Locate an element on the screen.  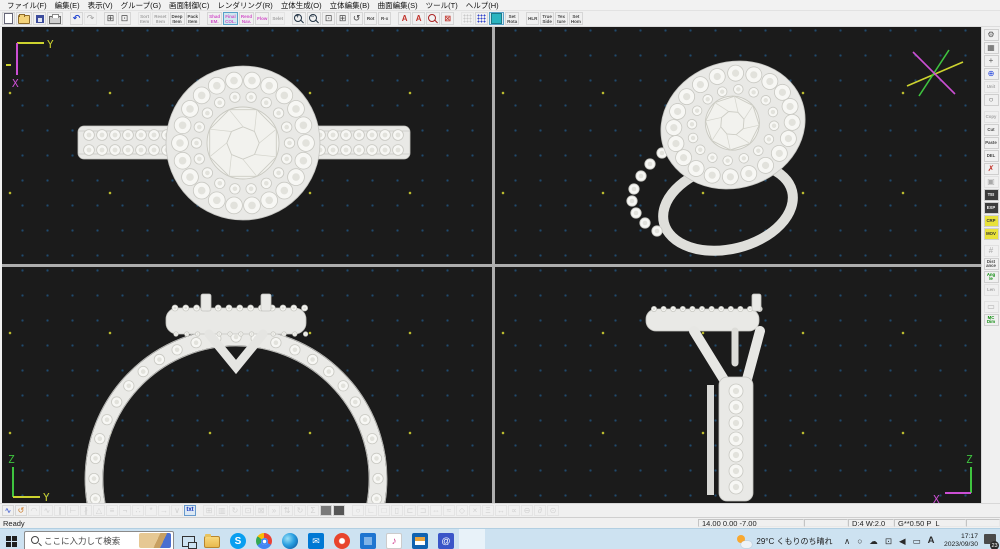
color-dark-swatch is located at coordinates (339, 510).